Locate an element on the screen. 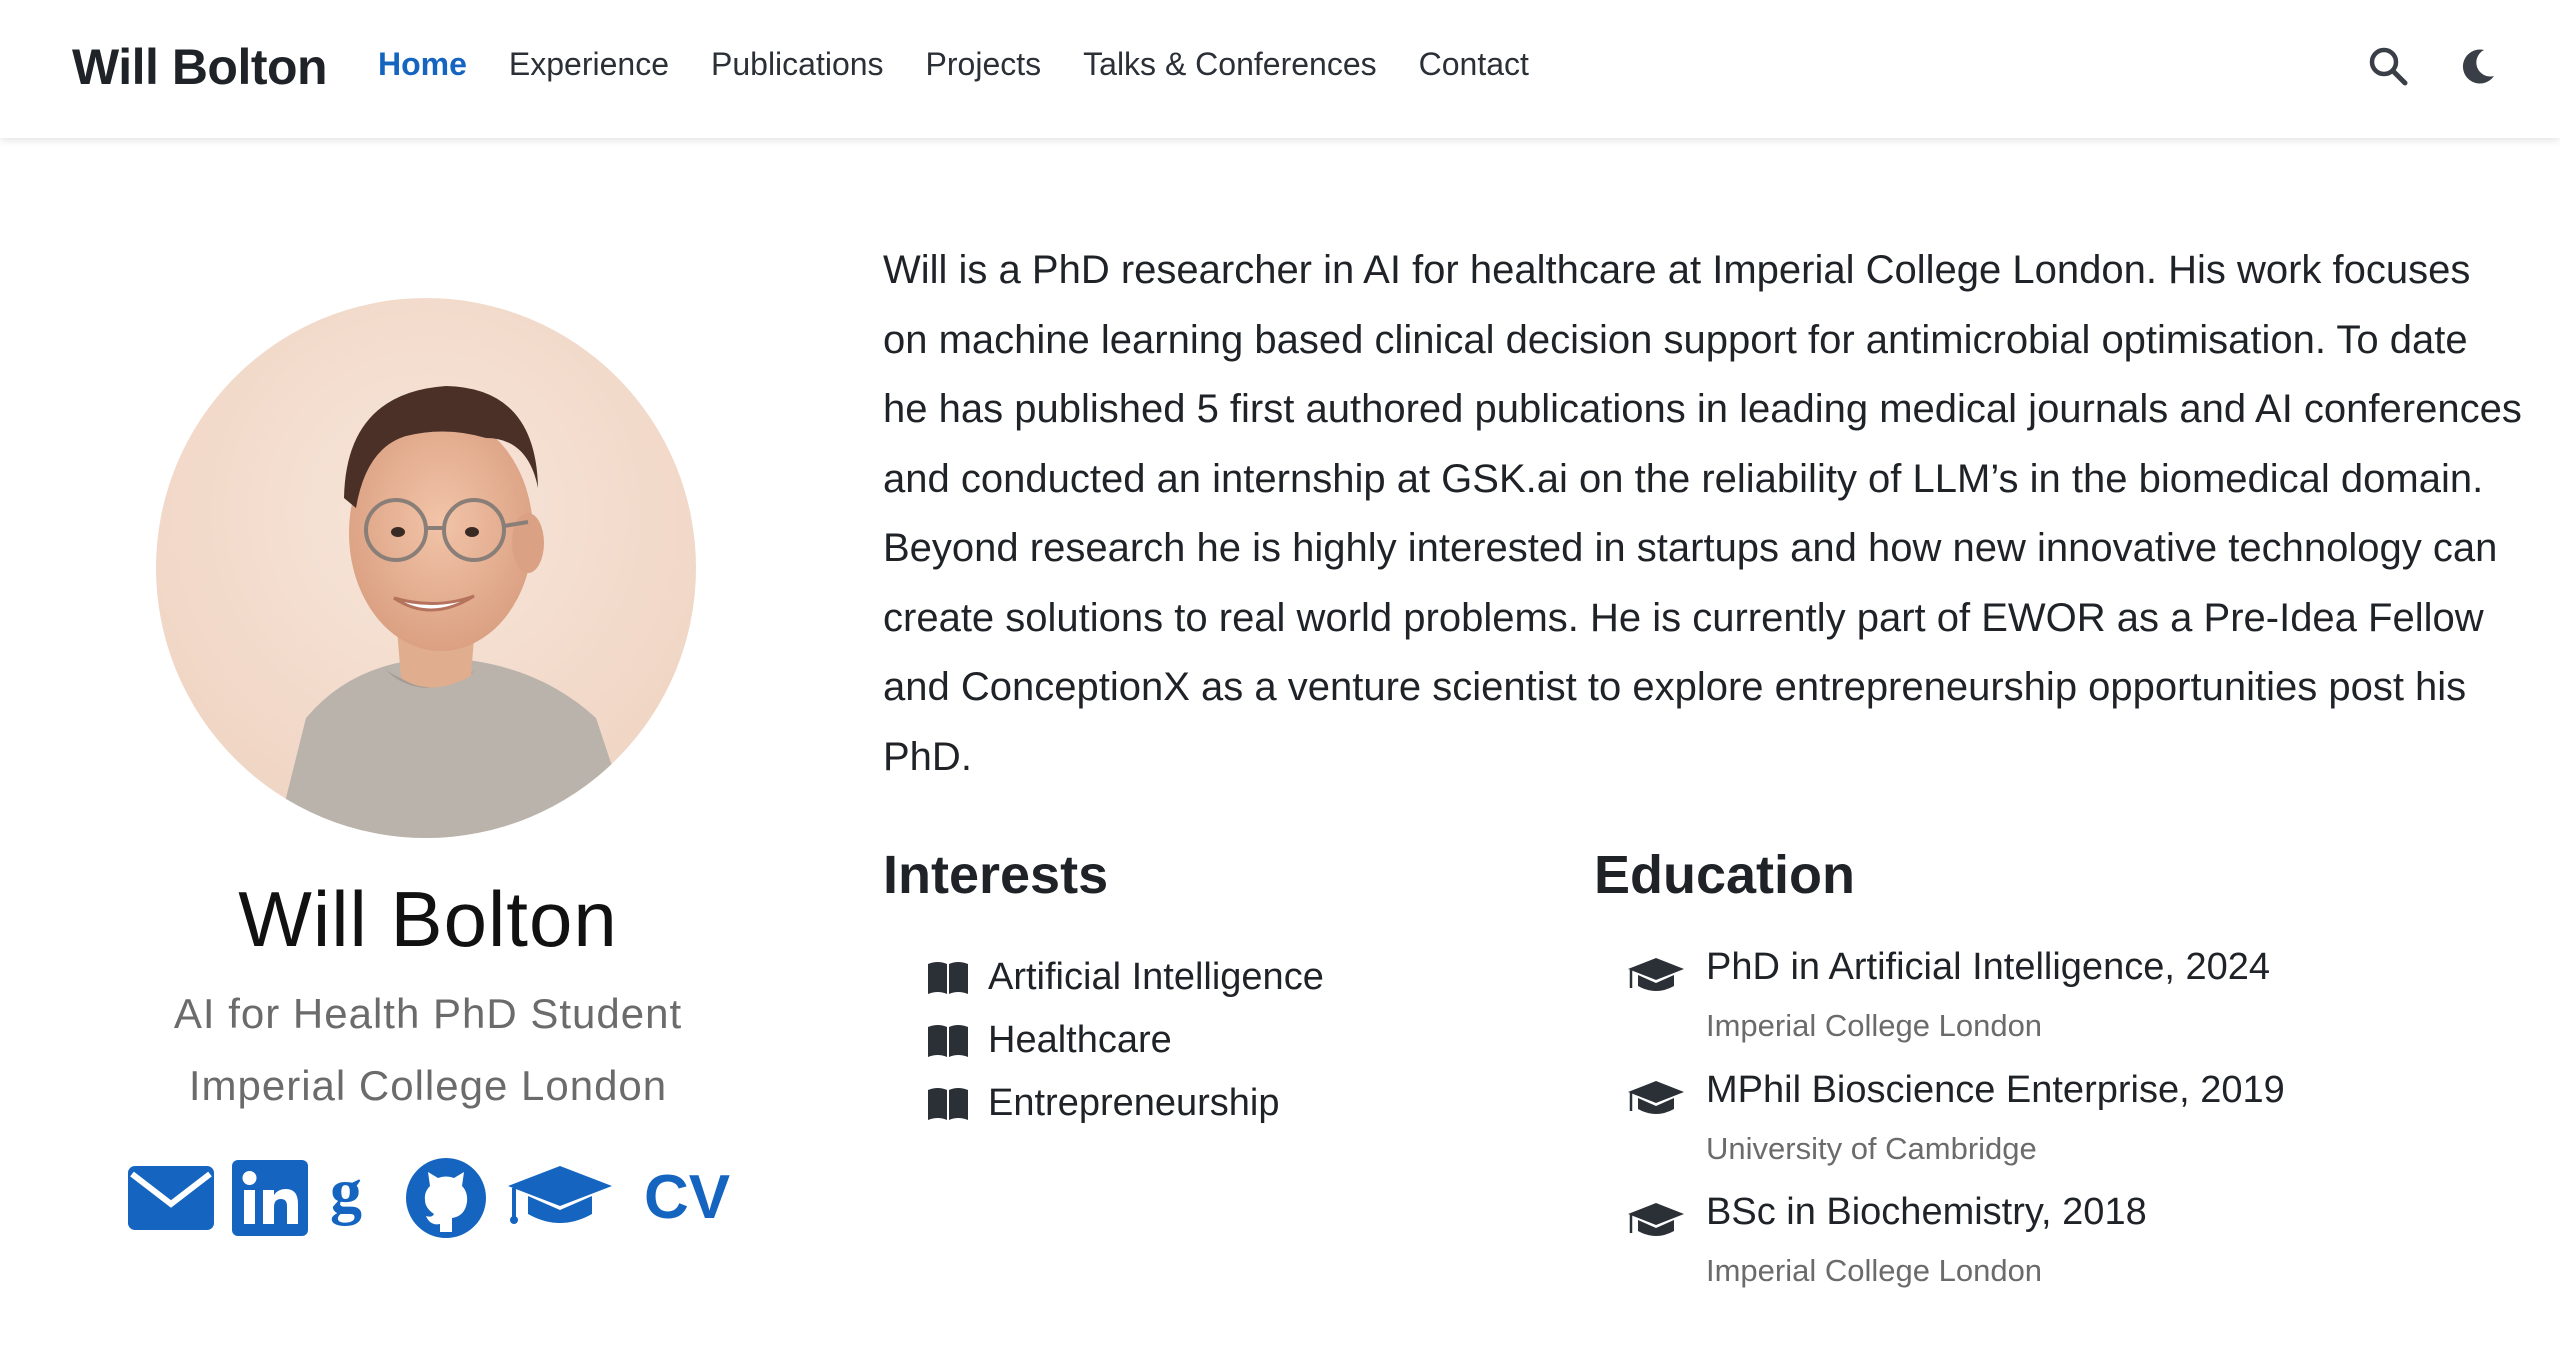 The height and width of the screenshot is (1356, 2560). nav-projects: Projects is located at coordinates (984, 64).